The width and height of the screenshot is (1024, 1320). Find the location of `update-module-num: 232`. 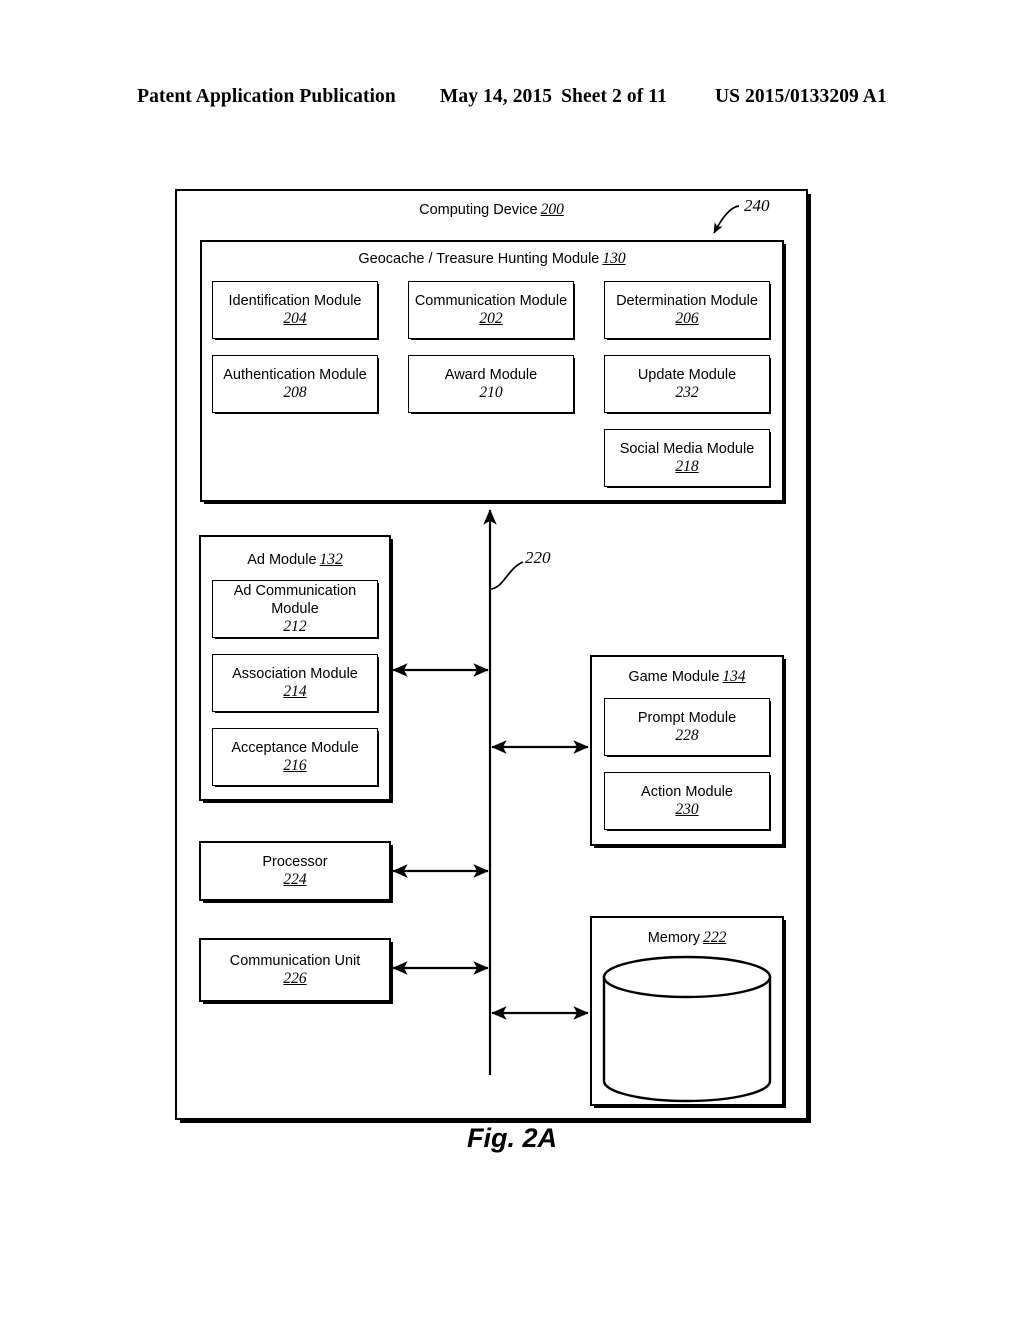

update-module-num: 232 is located at coordinates (687, 392).